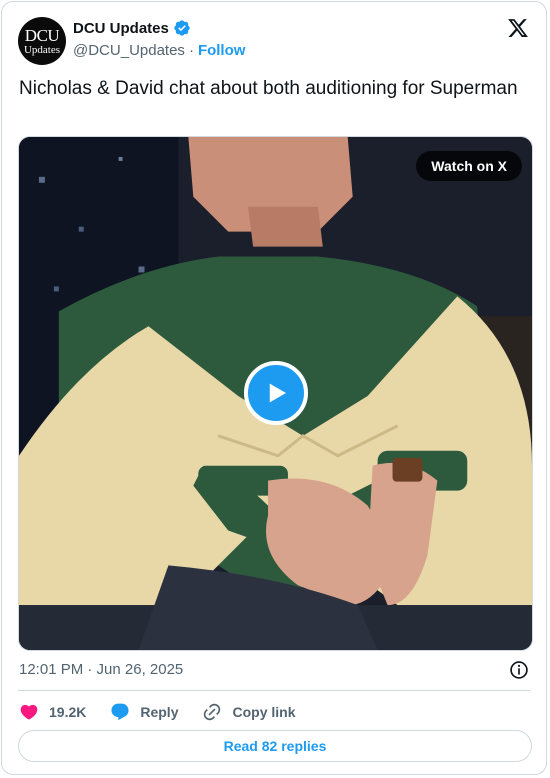 This screenshot has height=778, width=550. What do you see at coordinates (182, 28) in the screenshot?
I see `verified-badge-icon` at bounding box center [182, 28].